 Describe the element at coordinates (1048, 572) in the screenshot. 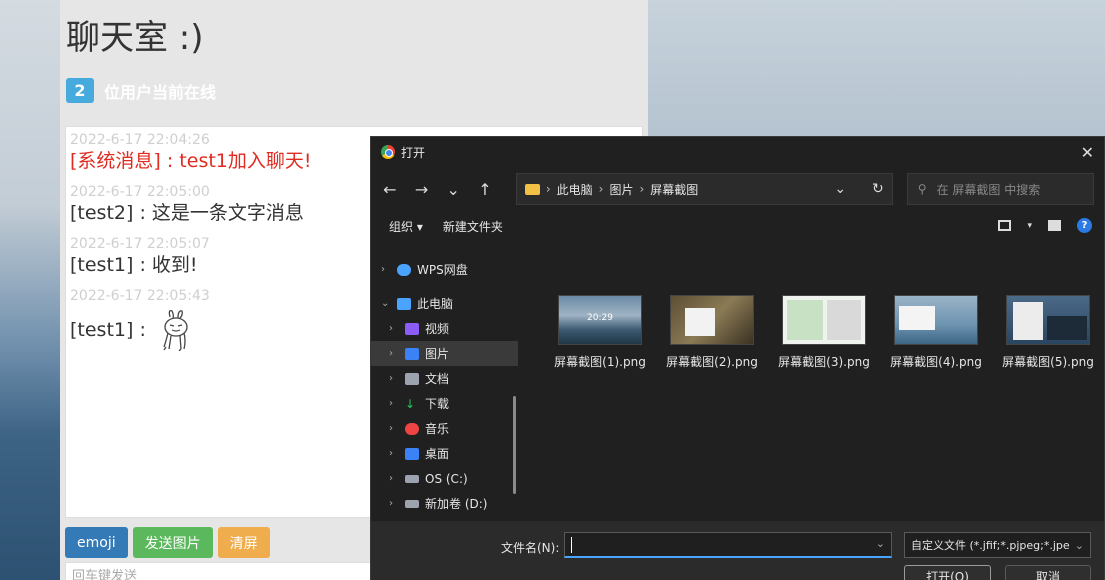

I see `cancel-button: 取消` at that location.